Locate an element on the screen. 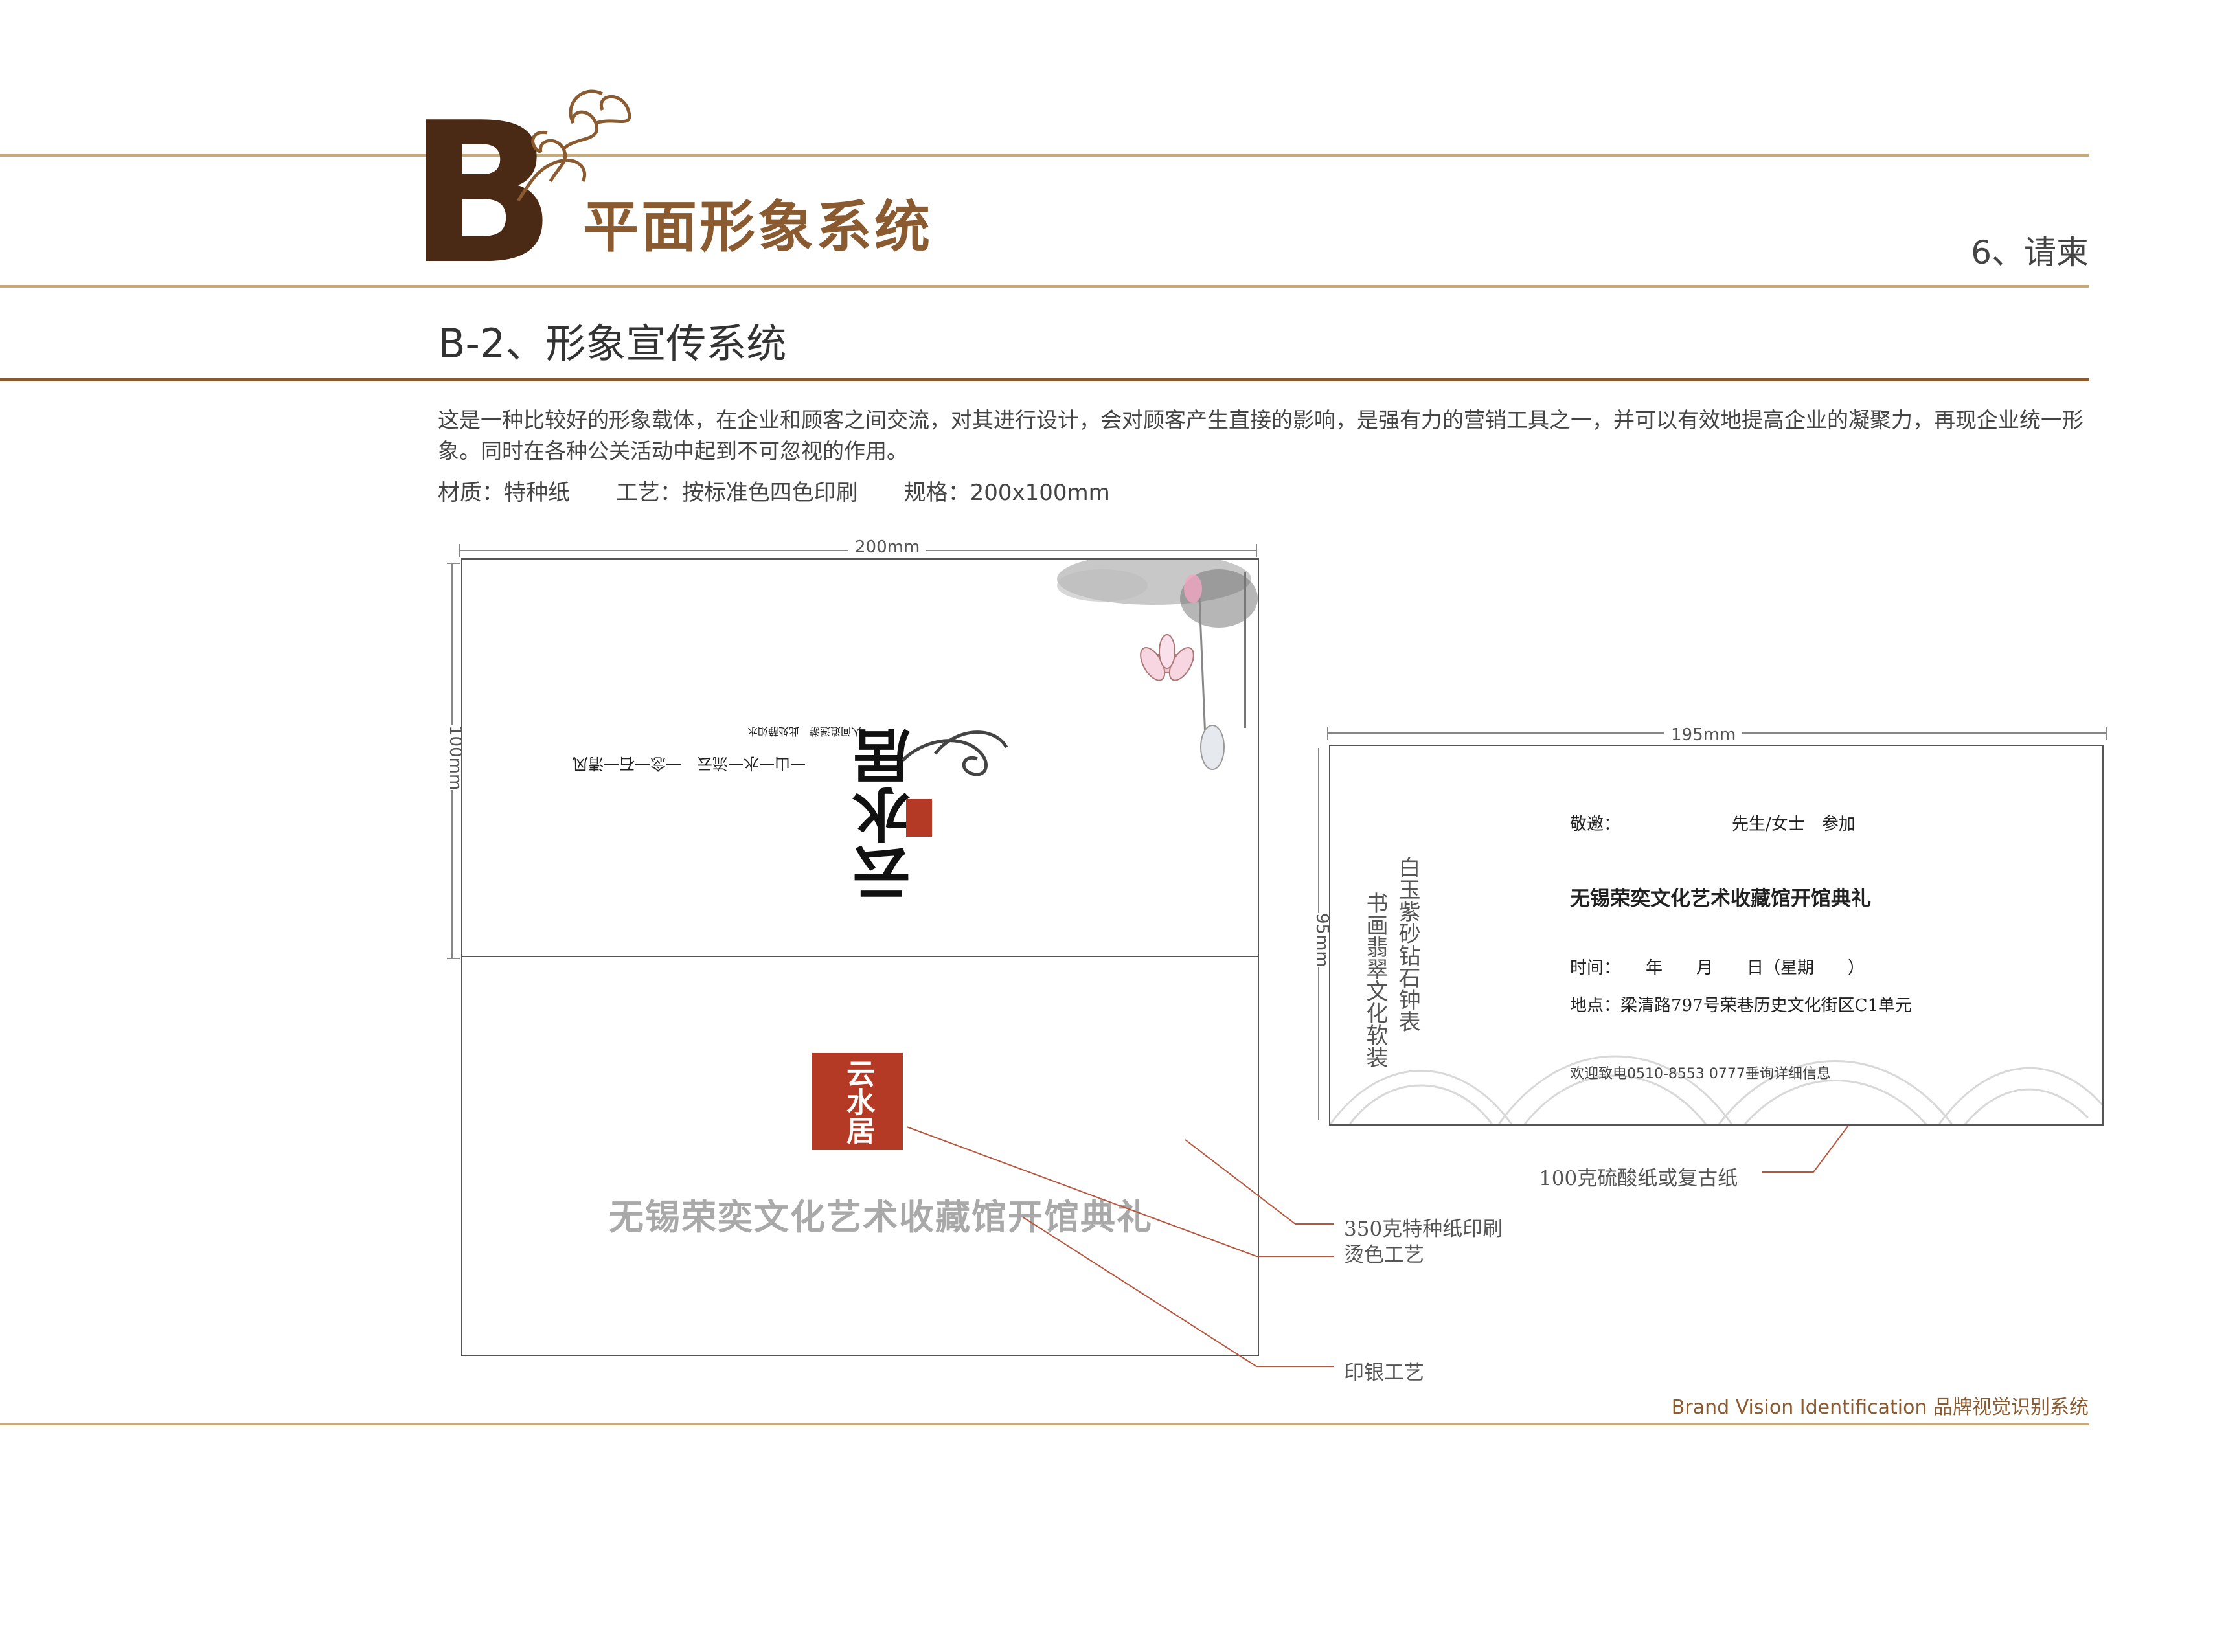 This screenshot has height=1652, width=2226. card-place-line: 地点：梁清路797号荣巷历史文化街区C1单元 is located at coordinates (1741, 1006).